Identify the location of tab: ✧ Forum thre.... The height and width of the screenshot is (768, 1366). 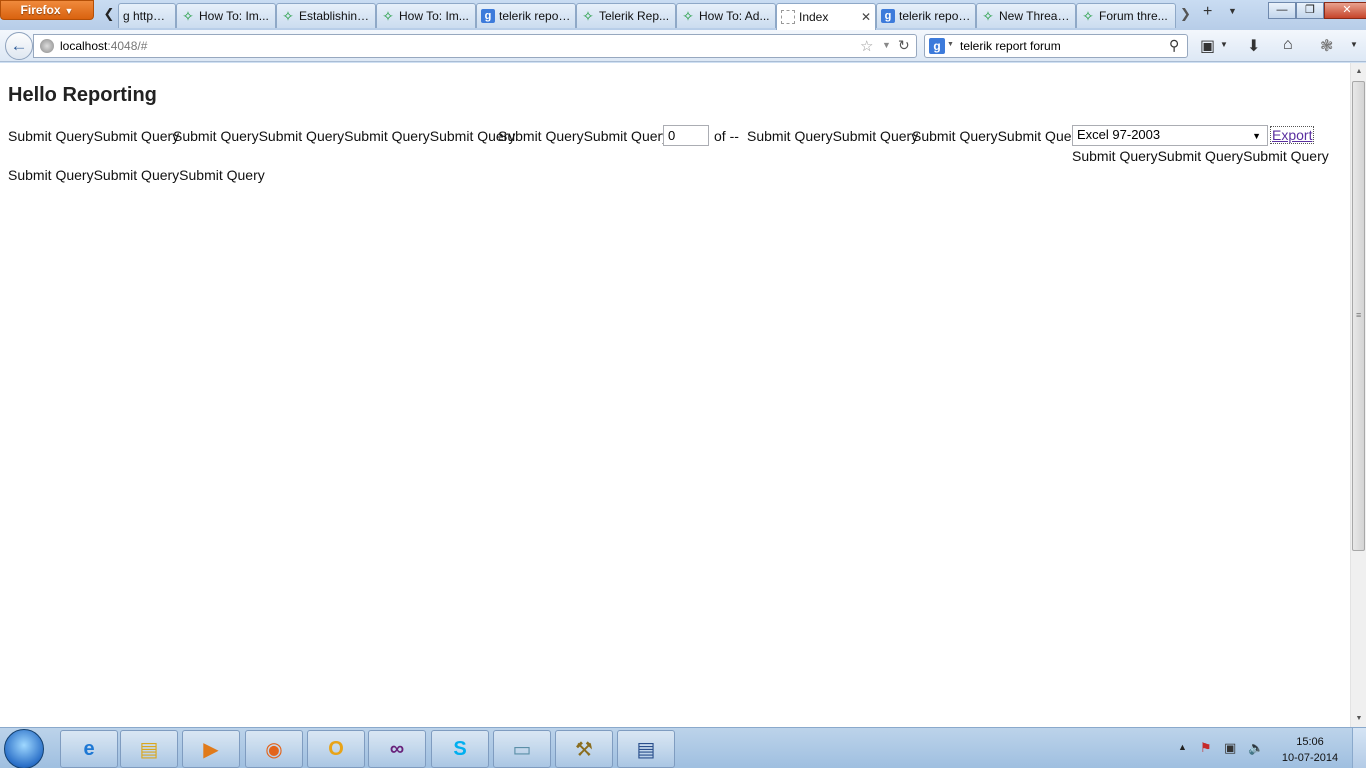
(1126, 15).